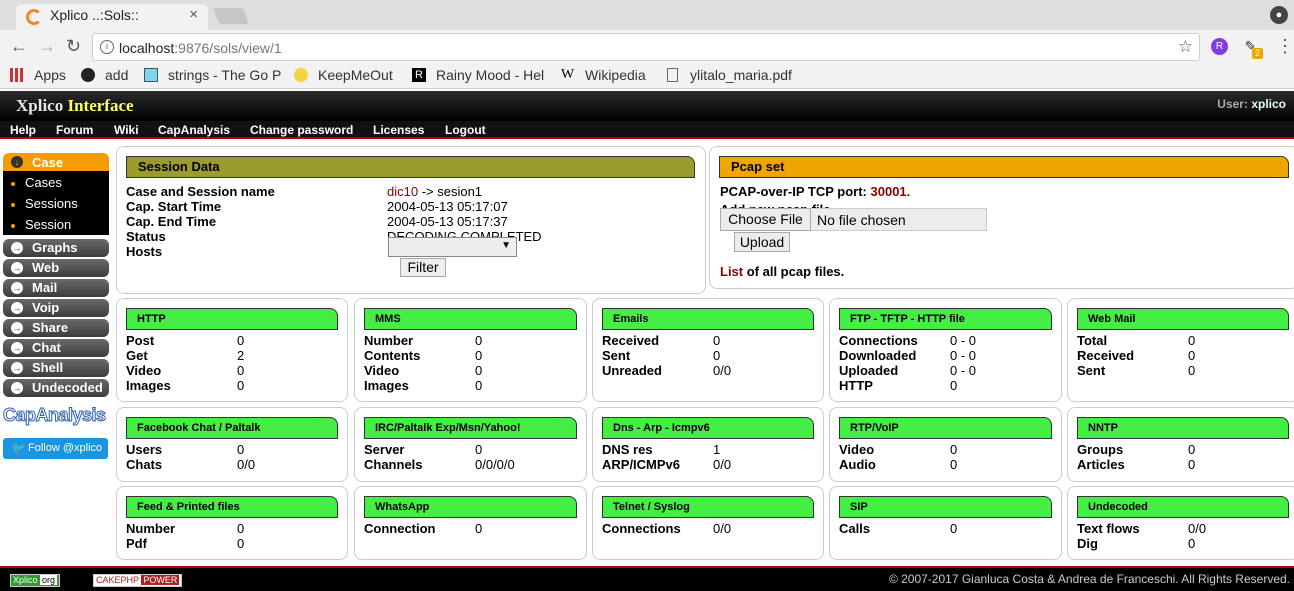 This screenshot has width=1294, height=591. Describe the element at coordinates (423, 267) in the screenshot. I see `filter-button: Filter` at that location.